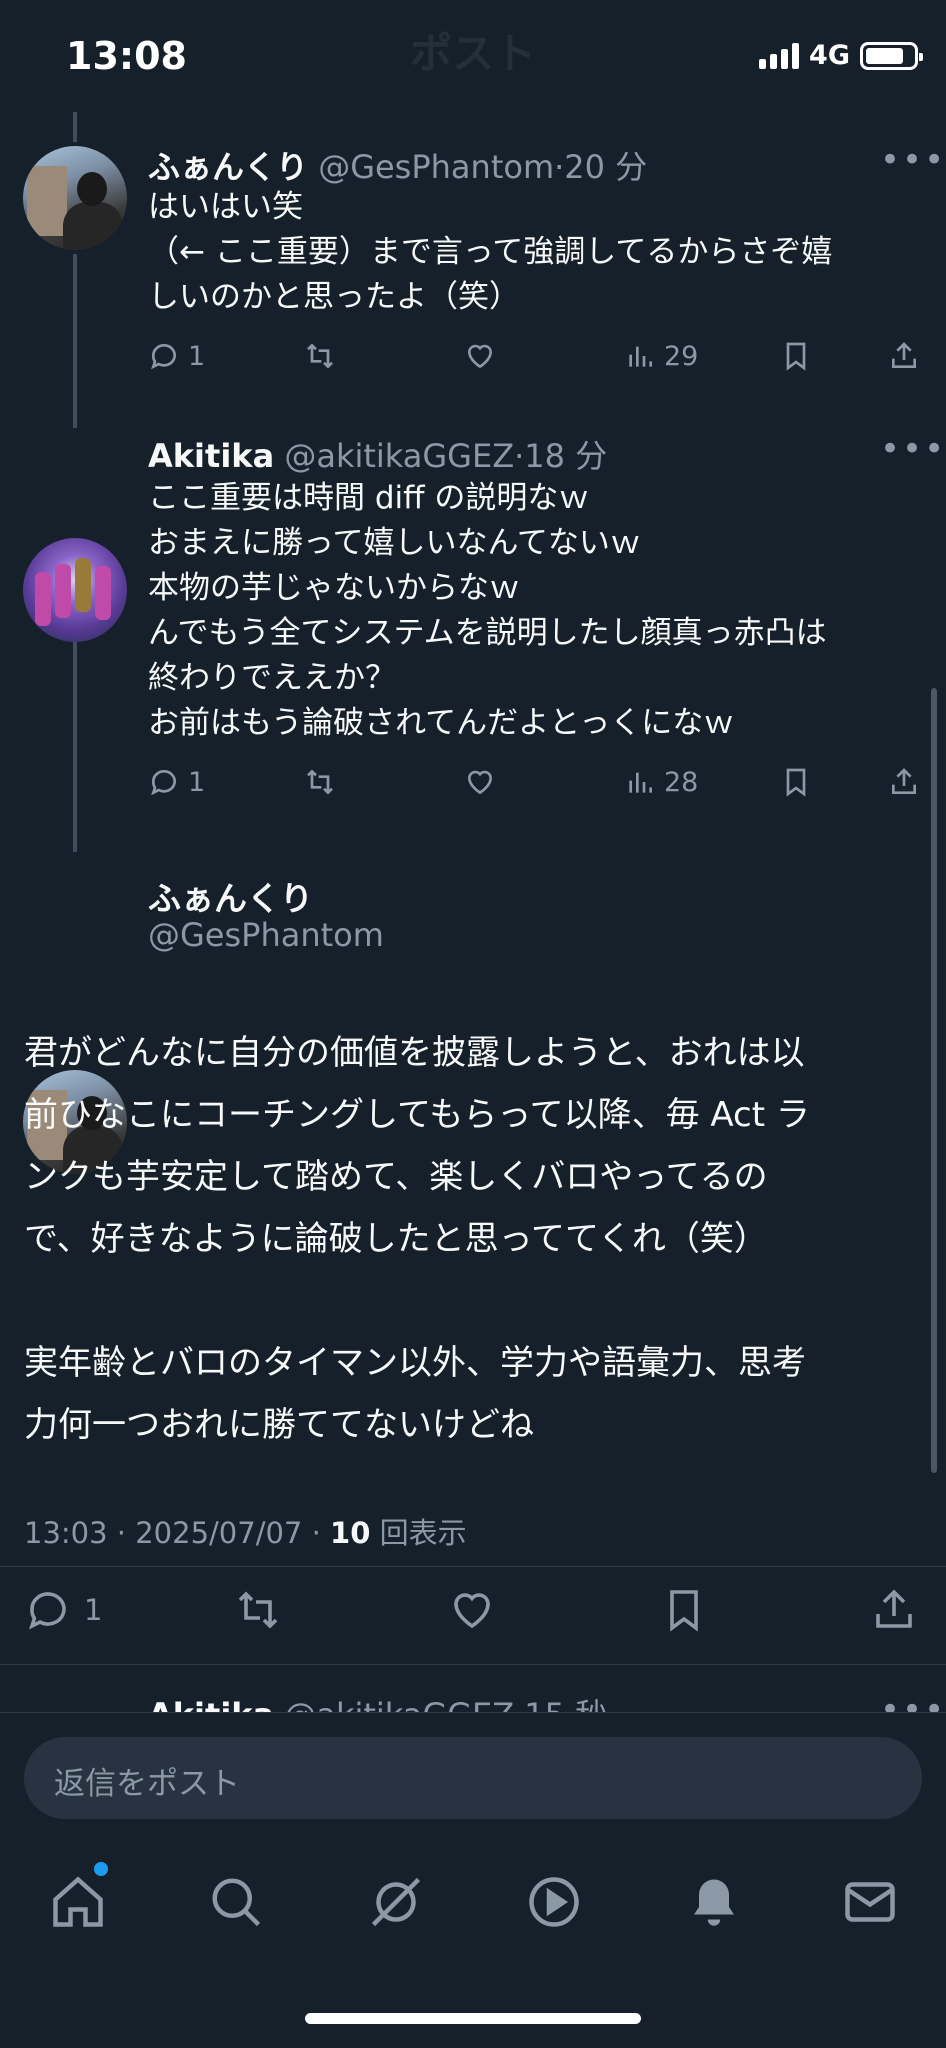  I want to click on grok-icon, so click(396, 1902).